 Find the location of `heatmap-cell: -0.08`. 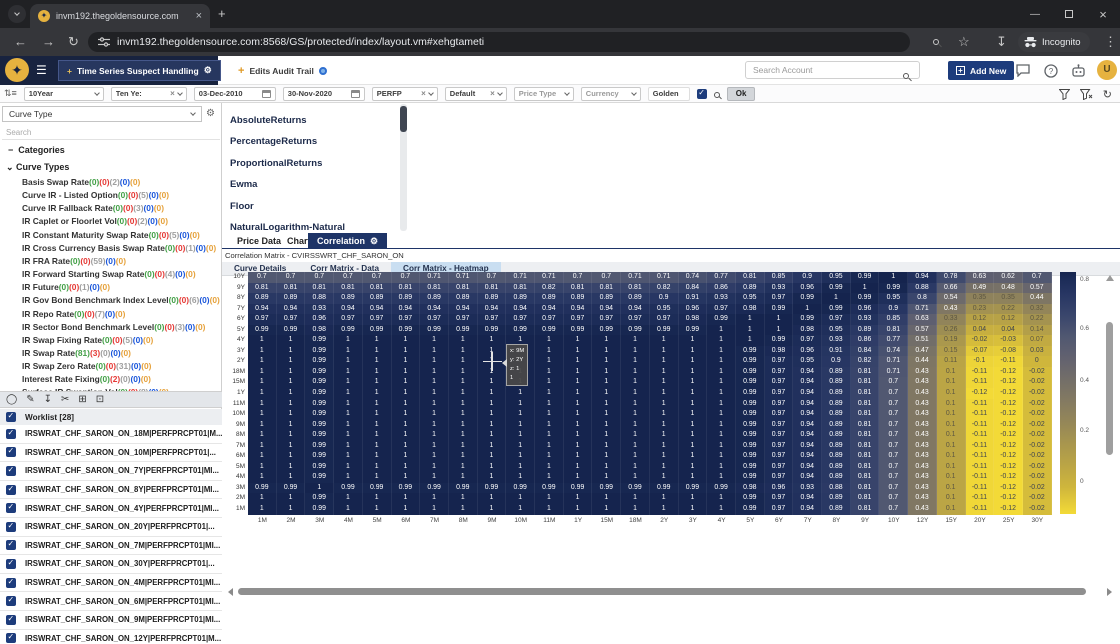

heatmap-cell: -0.08 is located at coordinates (1008, 351).